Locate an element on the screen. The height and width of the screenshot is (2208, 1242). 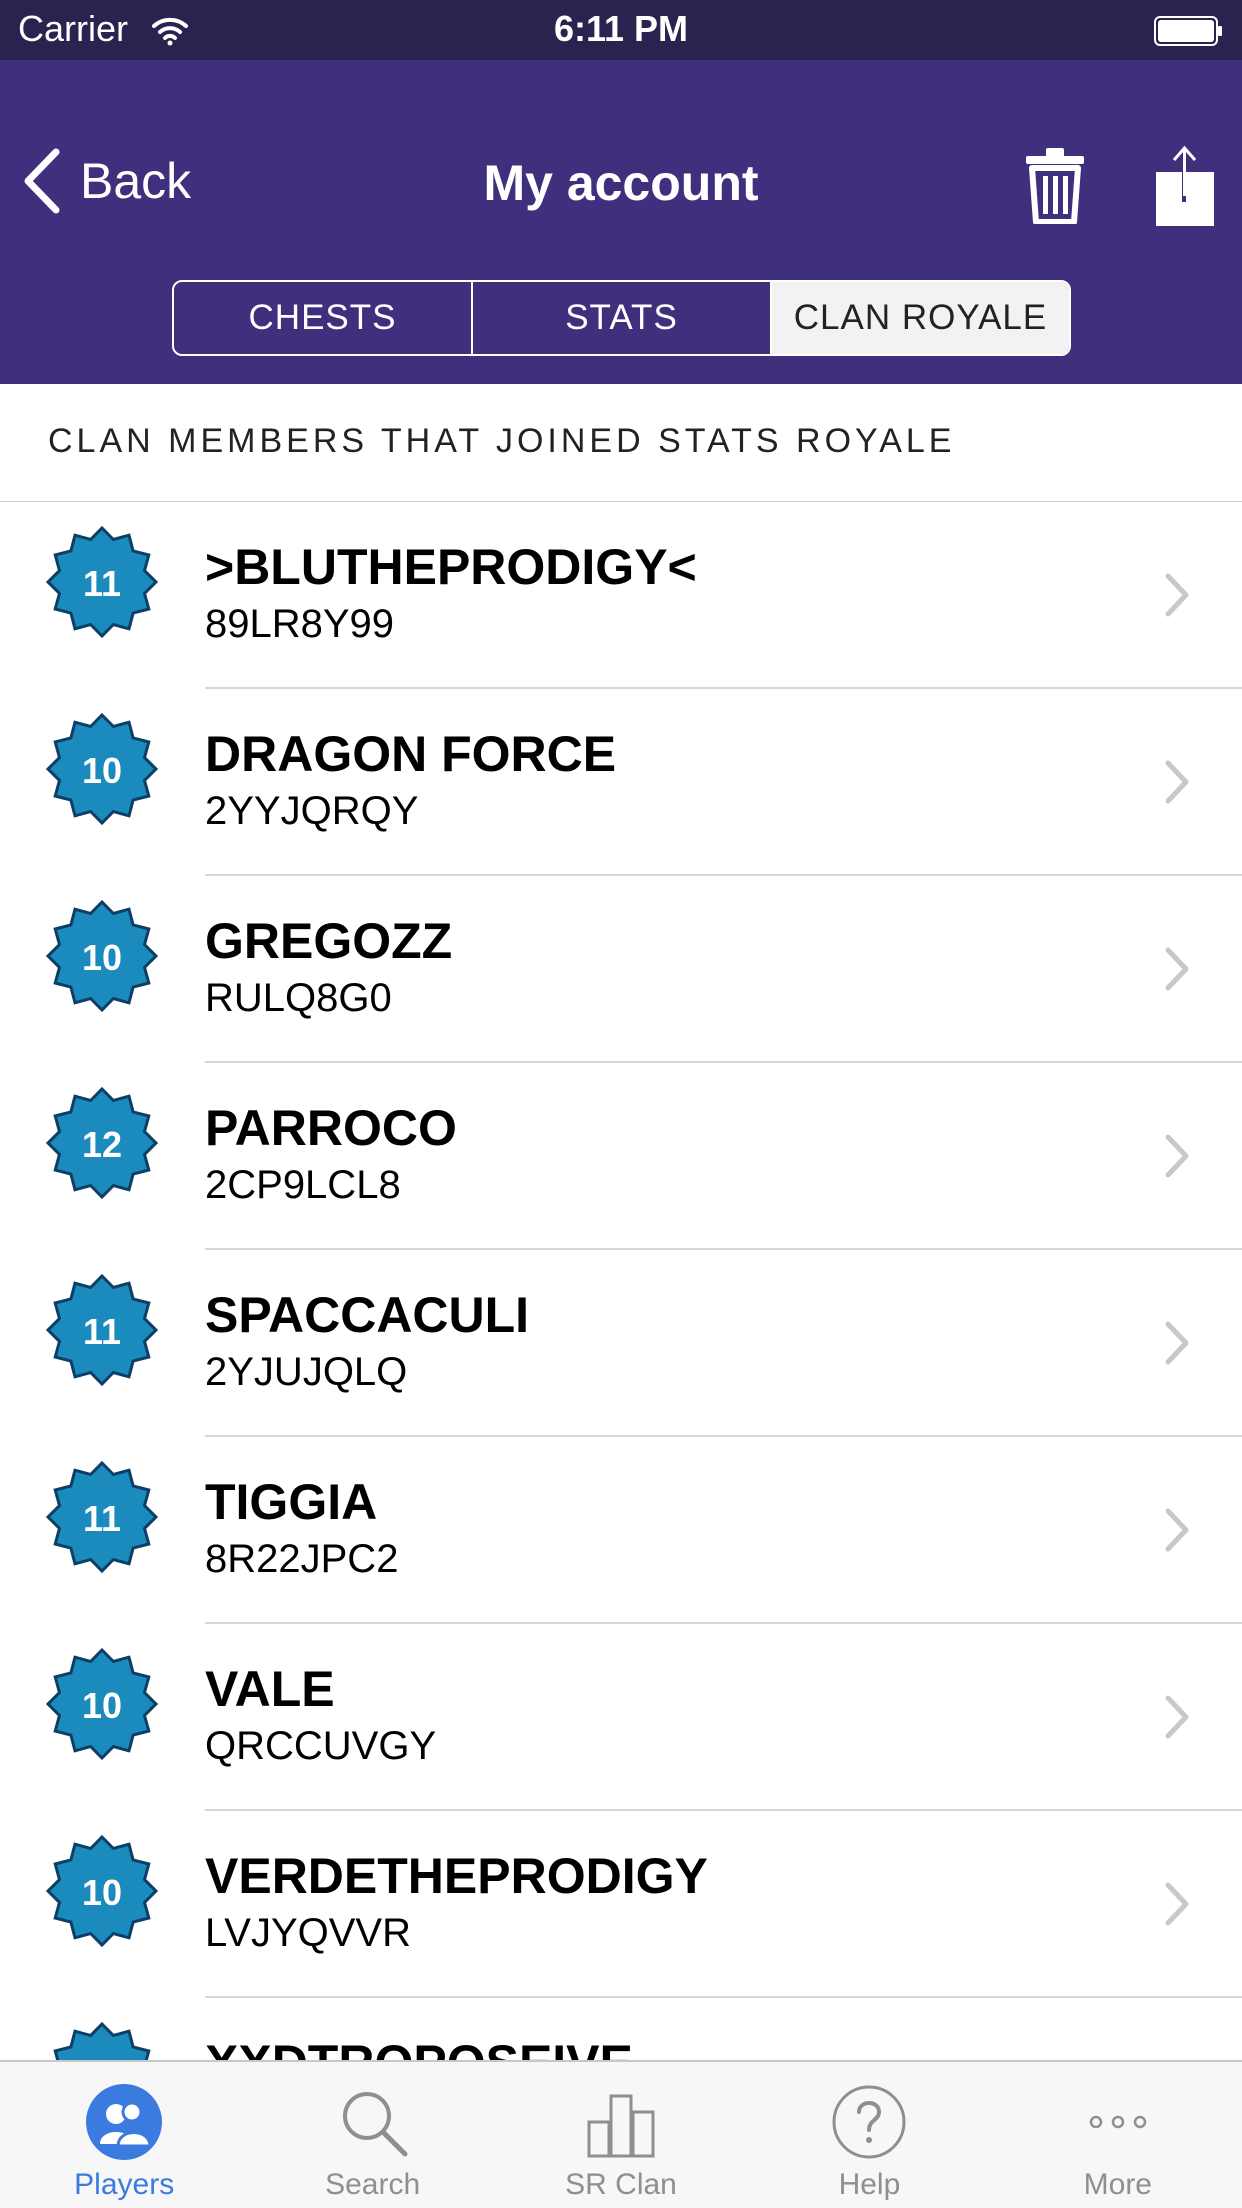
tab-search: Search is located at coordinates (372, 2135).